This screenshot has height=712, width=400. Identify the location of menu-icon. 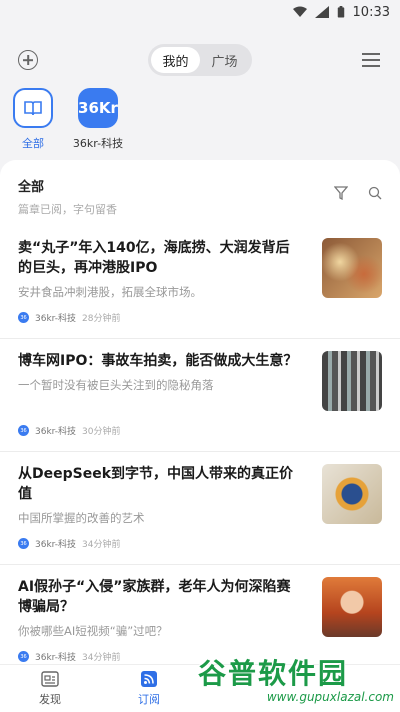
(371, 60).